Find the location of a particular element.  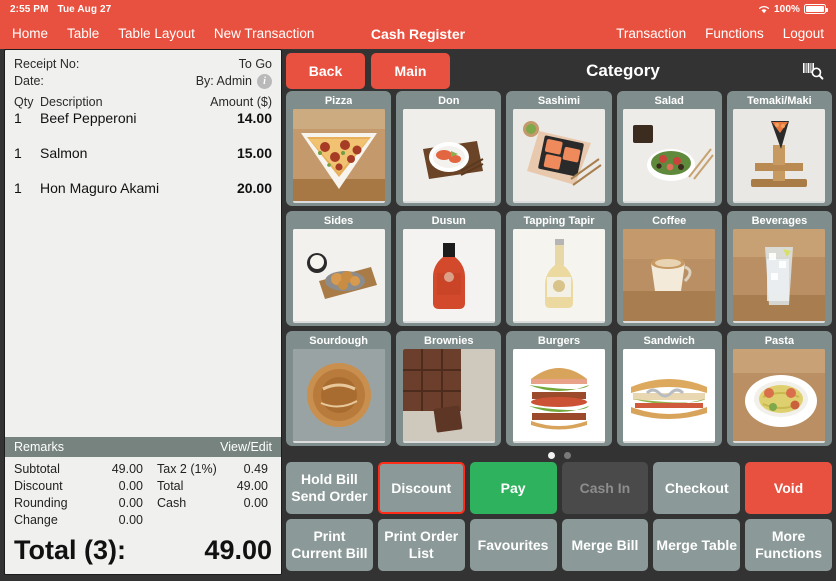

category-label: Temaki/Maki is located at coordinates (779, 101).